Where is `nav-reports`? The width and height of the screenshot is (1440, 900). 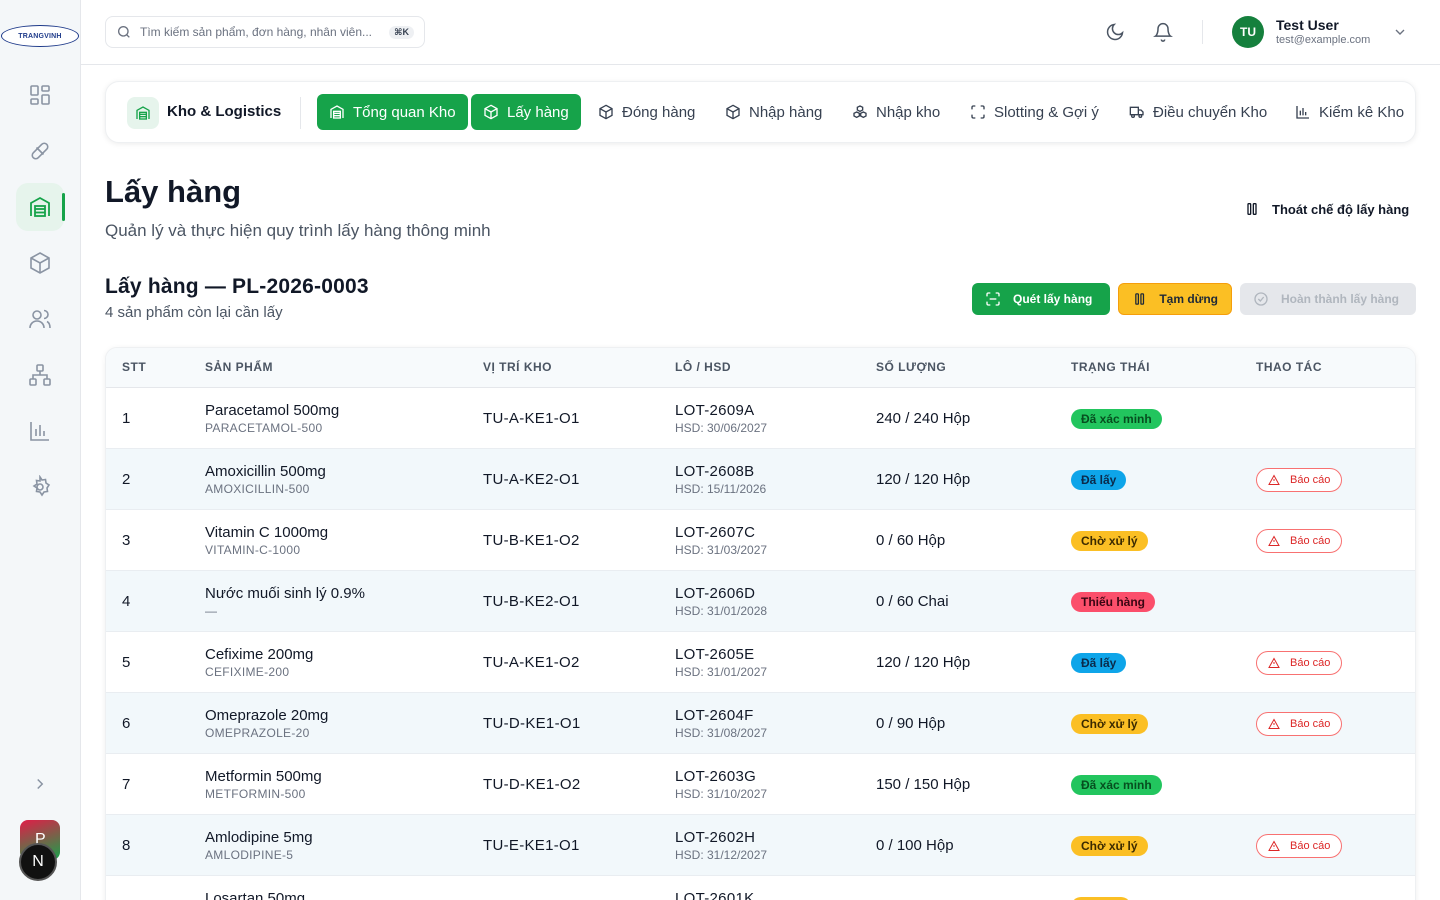
nav-reports is located at coordinates (40, 431).